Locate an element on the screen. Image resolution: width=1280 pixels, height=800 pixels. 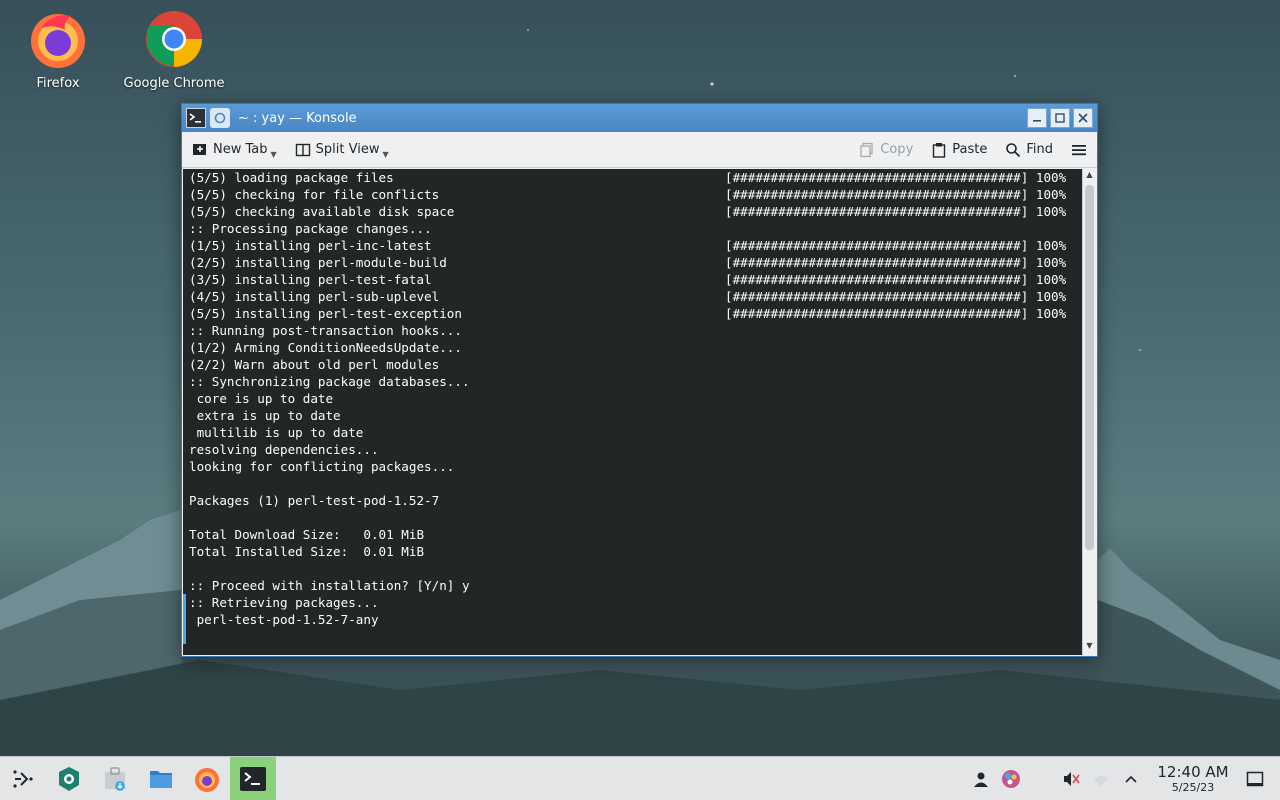
notification-dot-icon is located at coordinates (1041, 779).